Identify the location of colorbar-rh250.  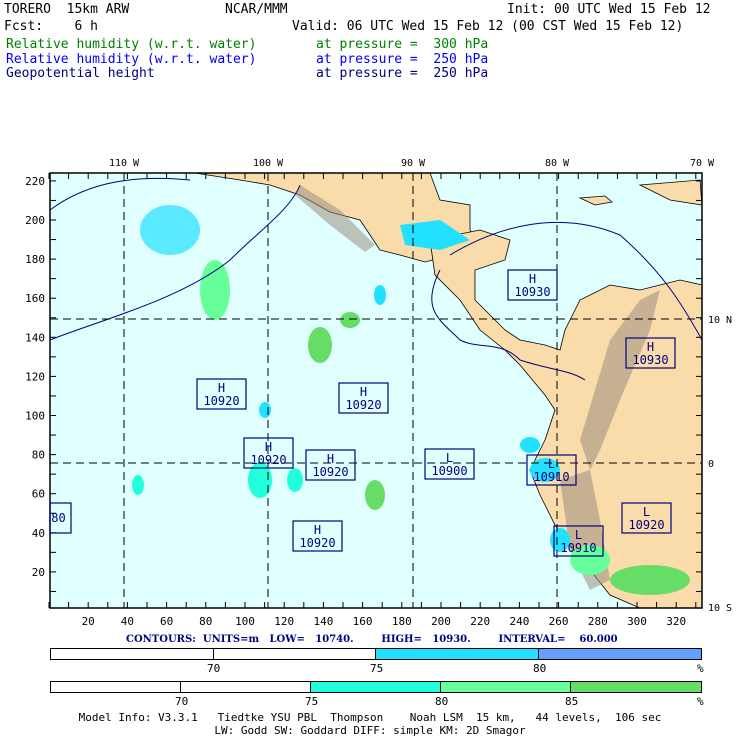
(376, 654).